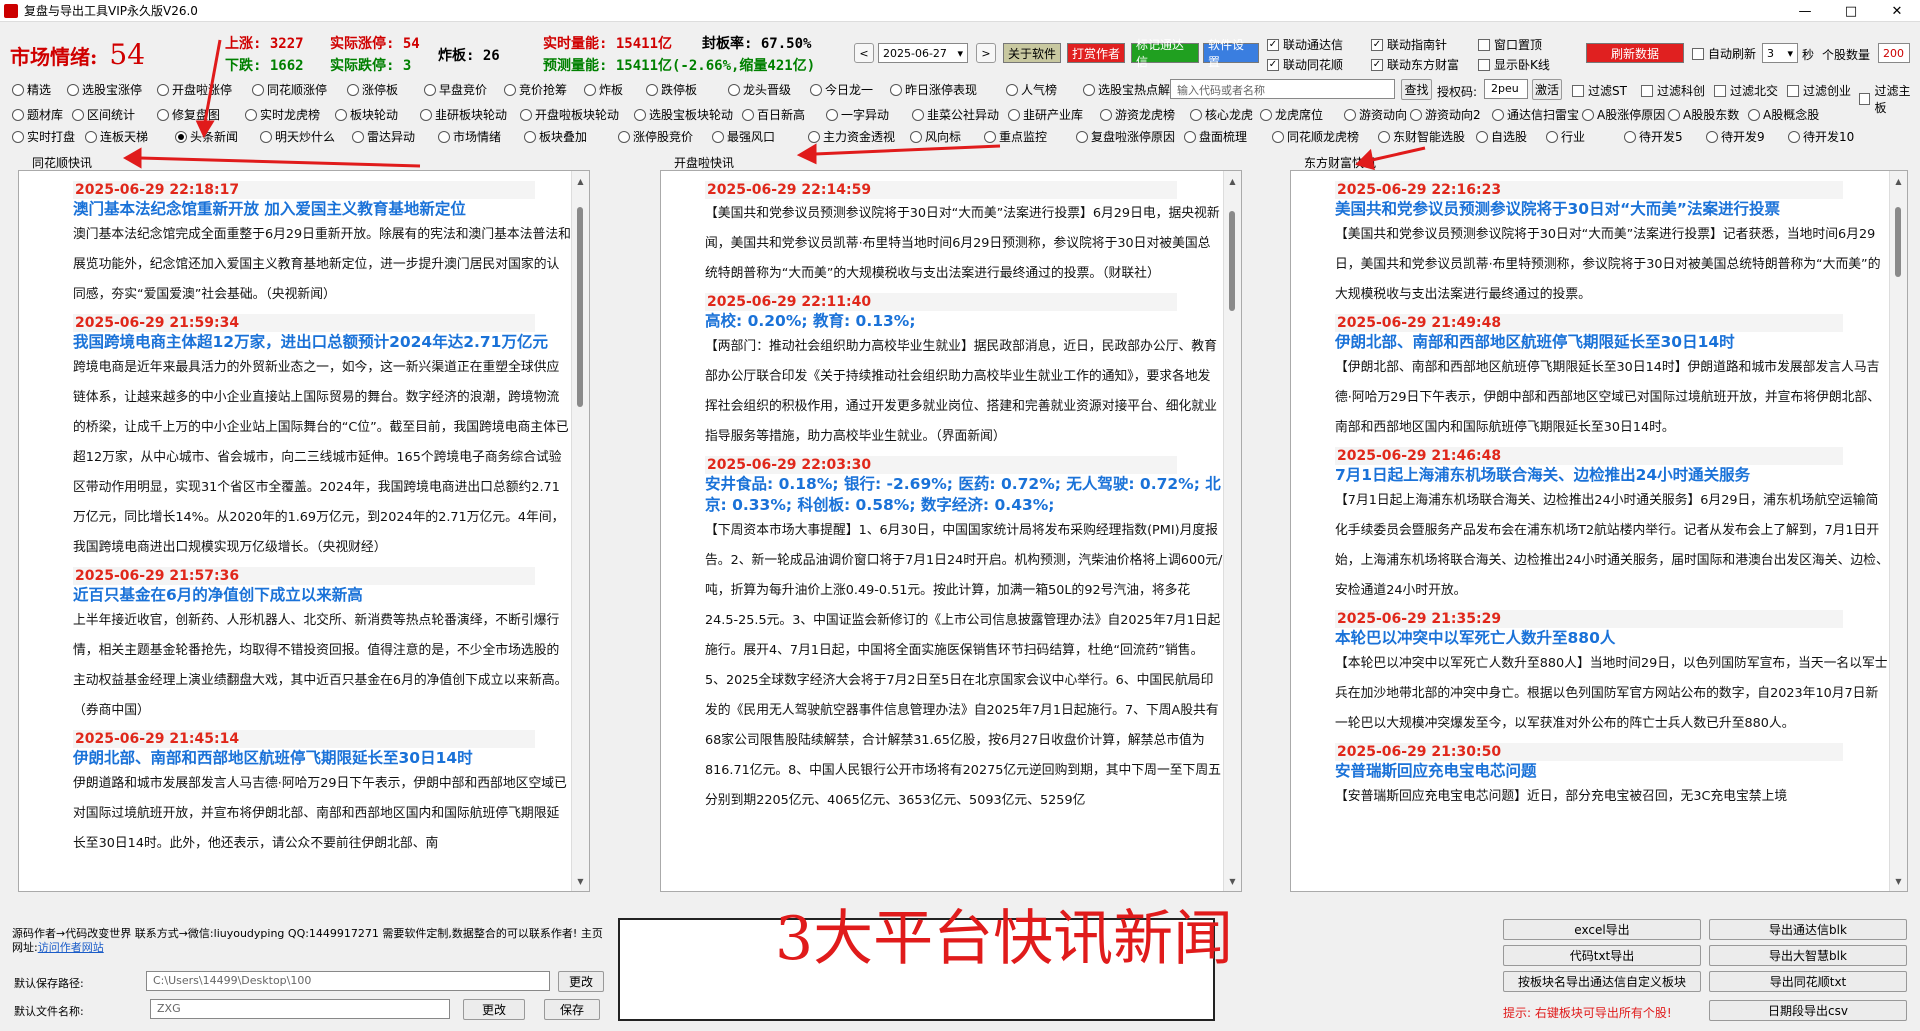  I want to click on radio-option: 龙虎席位, so click(1302, 114).